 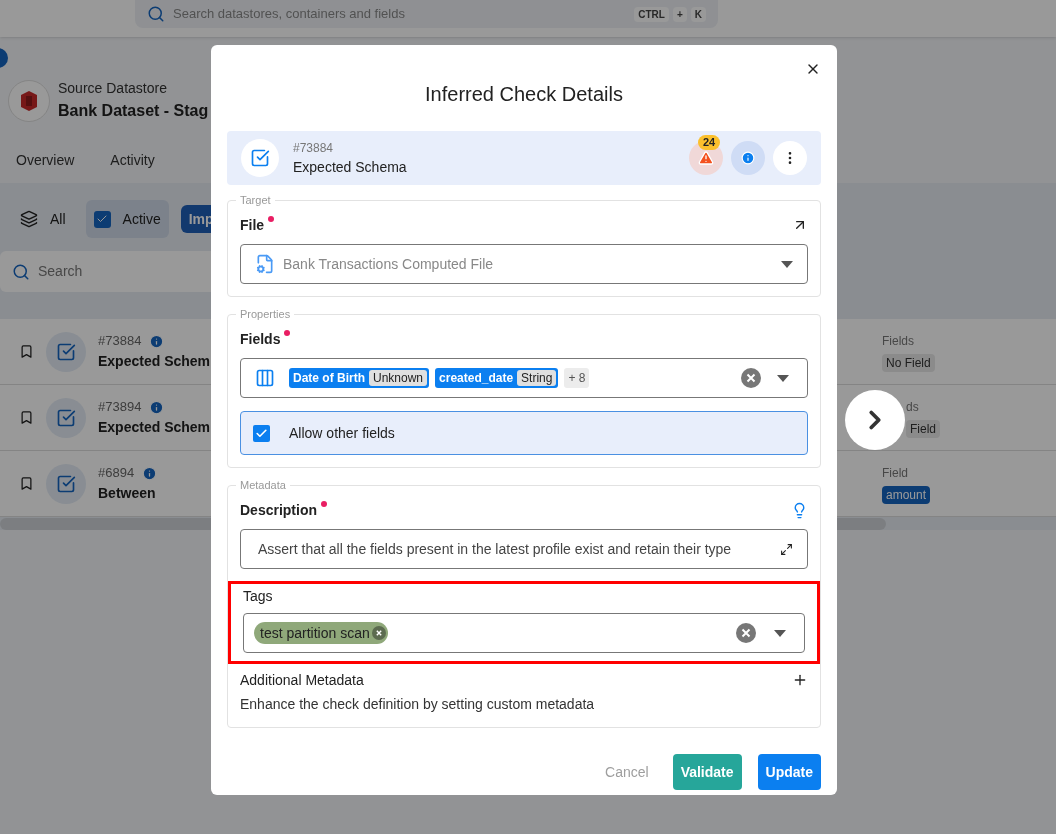 I want to click on check-id: #73894, so click(x=120, y=407).